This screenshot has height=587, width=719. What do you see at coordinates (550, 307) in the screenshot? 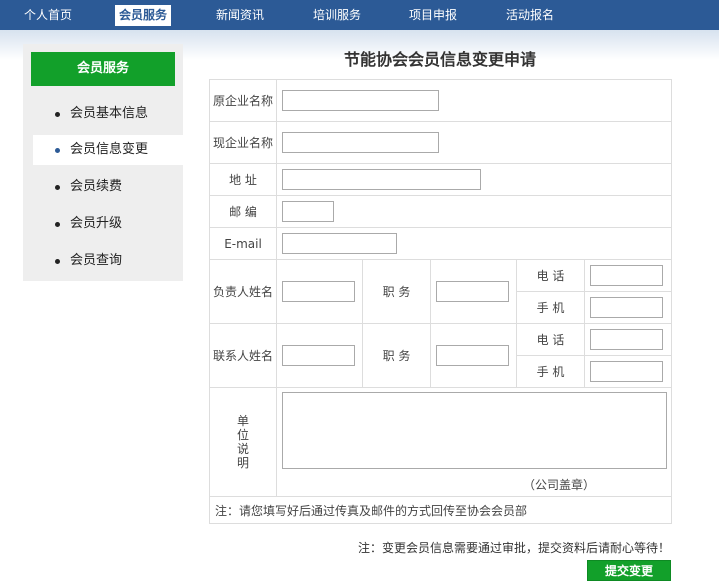
I see `principal-mobile-label: 手 机` at bounding box center [550, 307].